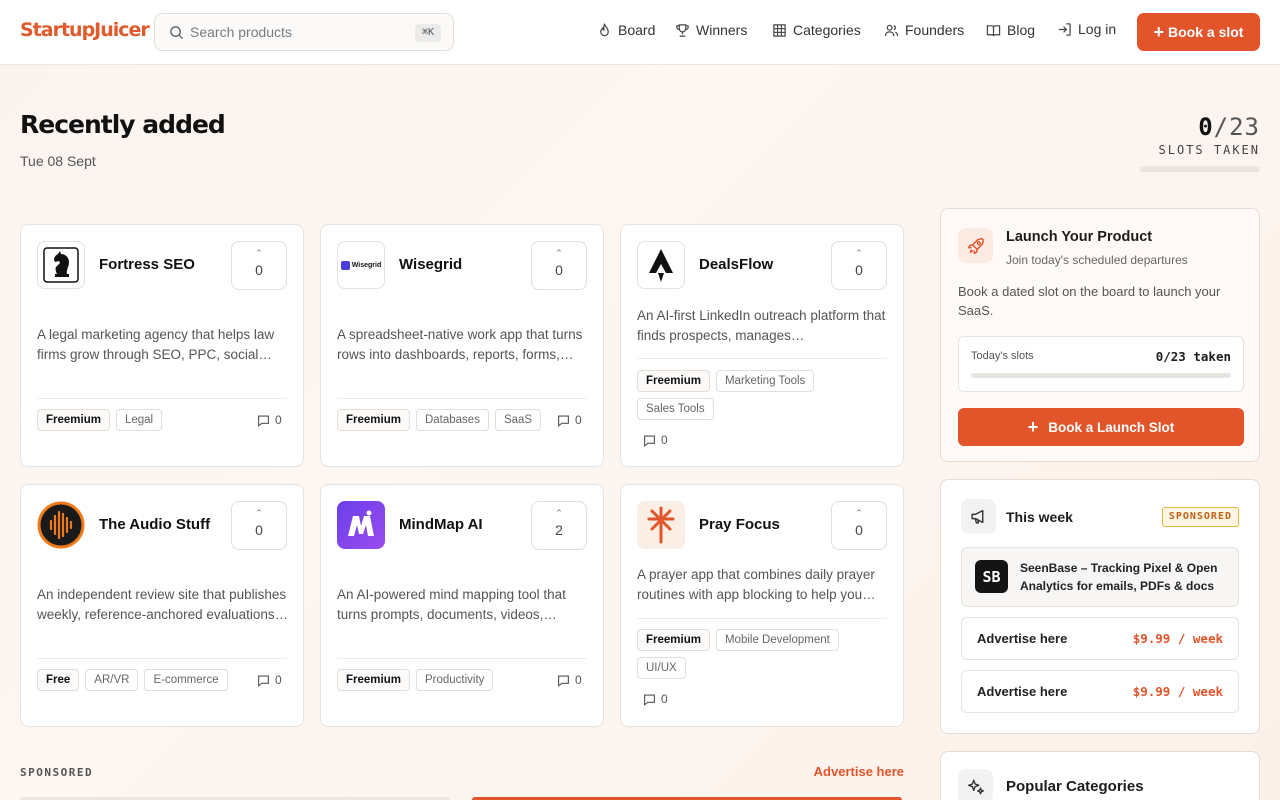 Image resolution: width=1280 pixels, height=800 pixels. I want to click on site-logo: StartupJuicer, so click(85, 30).